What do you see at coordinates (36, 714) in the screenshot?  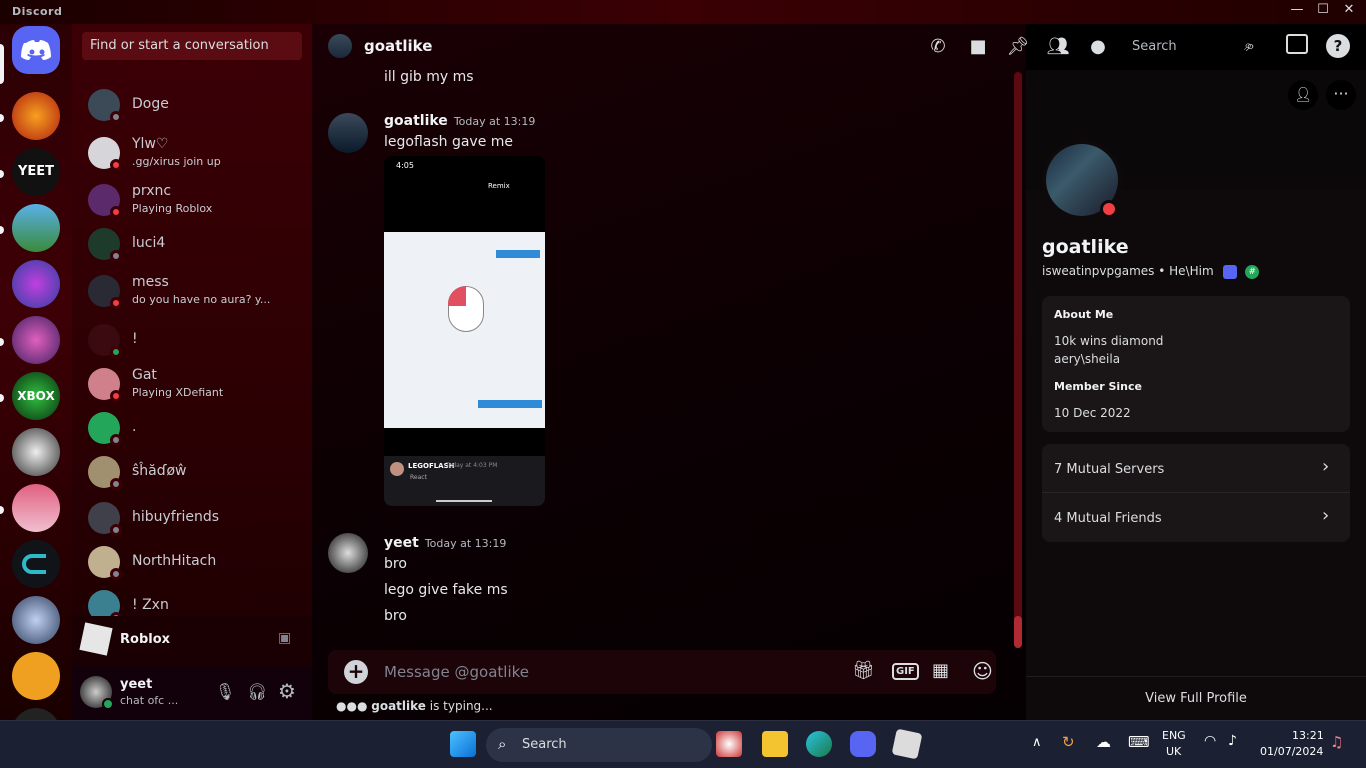 I see `server-icon-partial` at bounding box center [36, 714].